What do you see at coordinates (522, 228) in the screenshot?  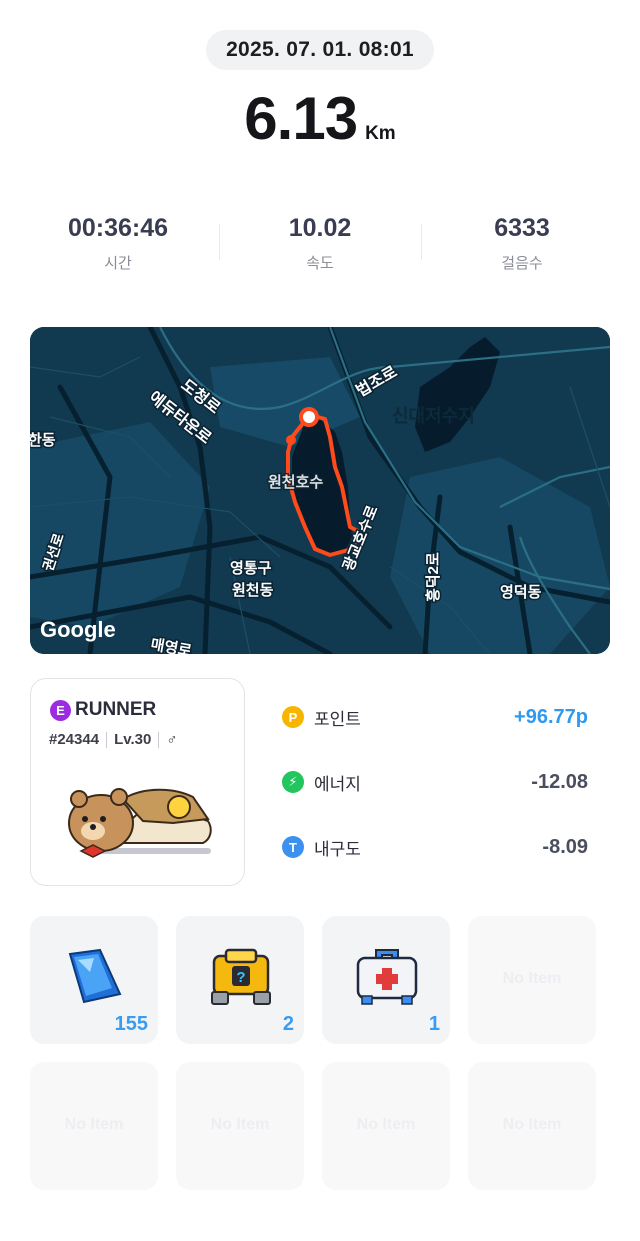 I see `stat-steps-value: 6333` at bounding box center [522, 228].